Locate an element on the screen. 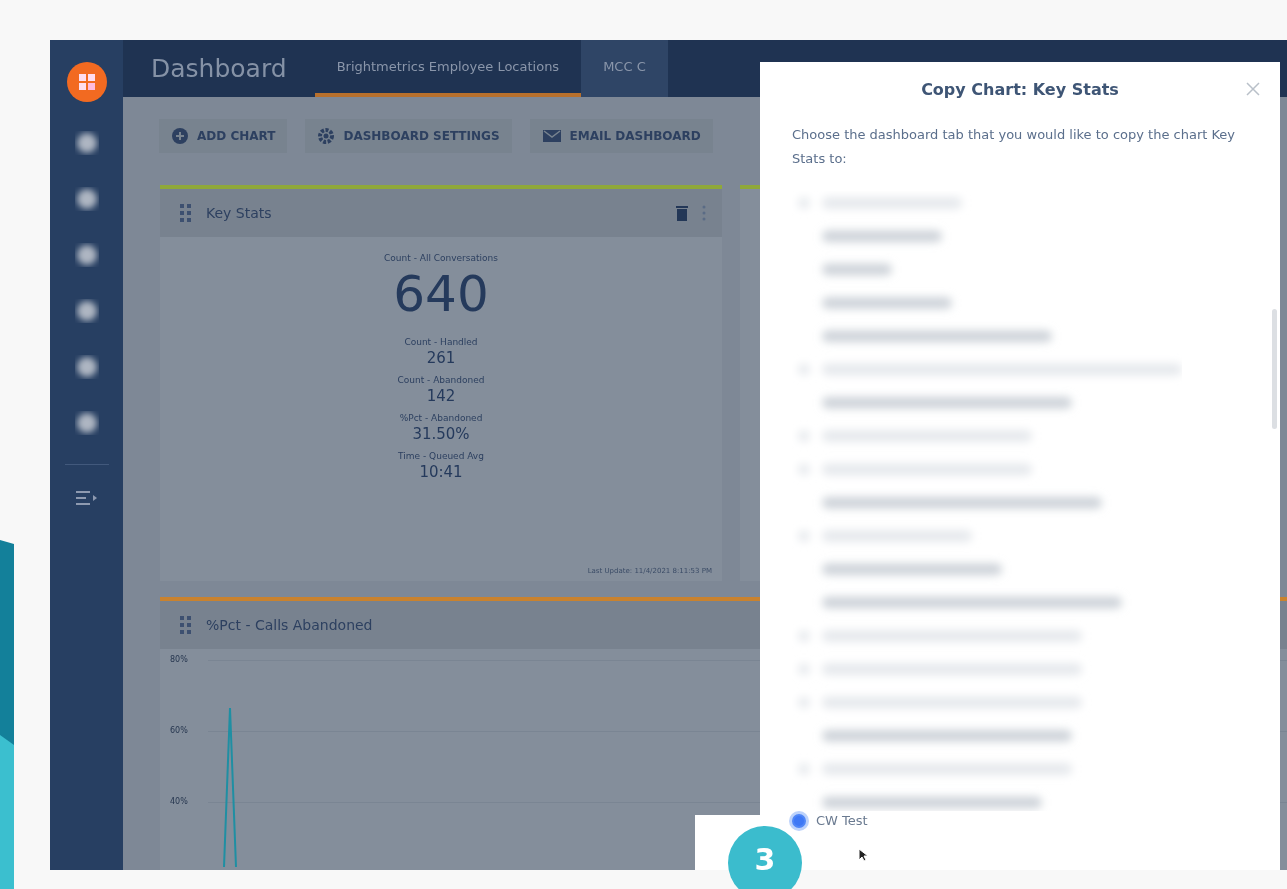  toolbar-button: ADD CHART is located at coordinates (223, 136).